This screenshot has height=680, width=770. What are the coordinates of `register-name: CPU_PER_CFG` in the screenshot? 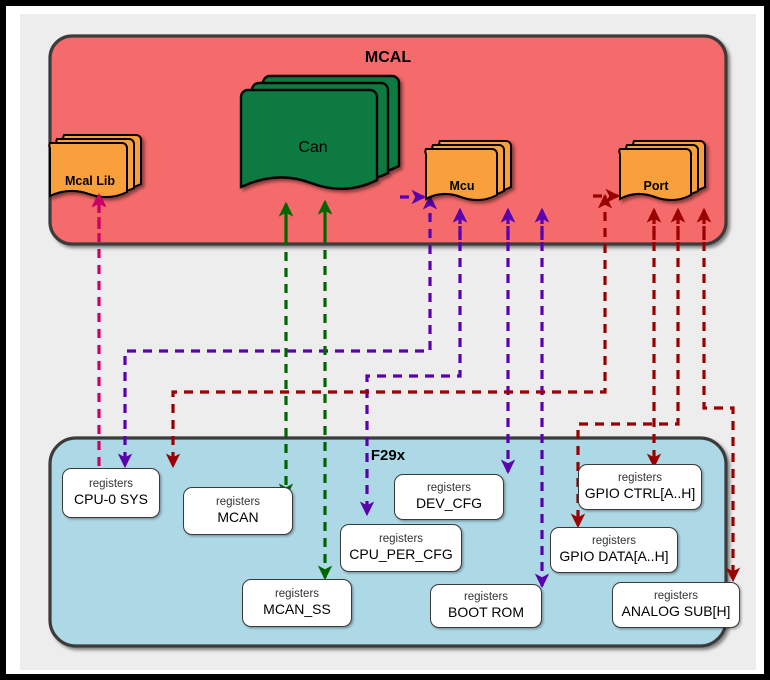 It's located at (401, 554).